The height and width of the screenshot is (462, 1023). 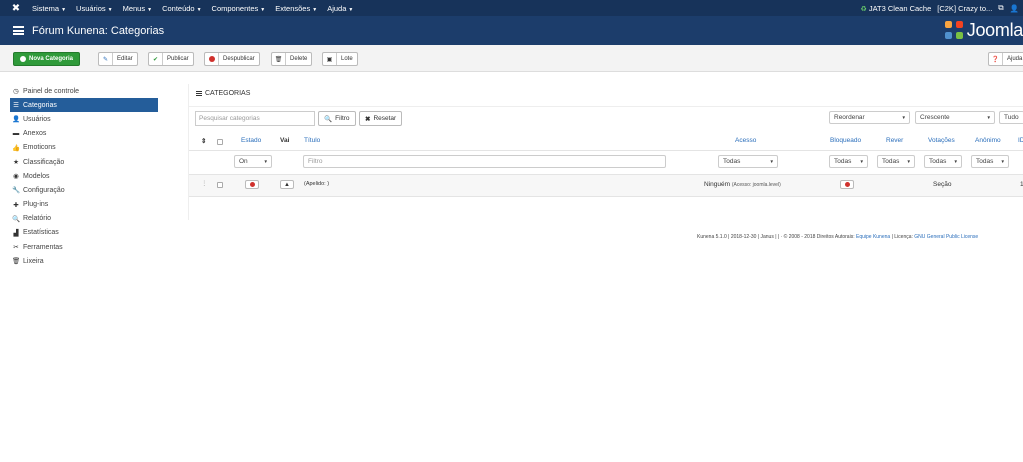 I want to click on edit-button: ✎ Editar, so click(x=118, y=59).